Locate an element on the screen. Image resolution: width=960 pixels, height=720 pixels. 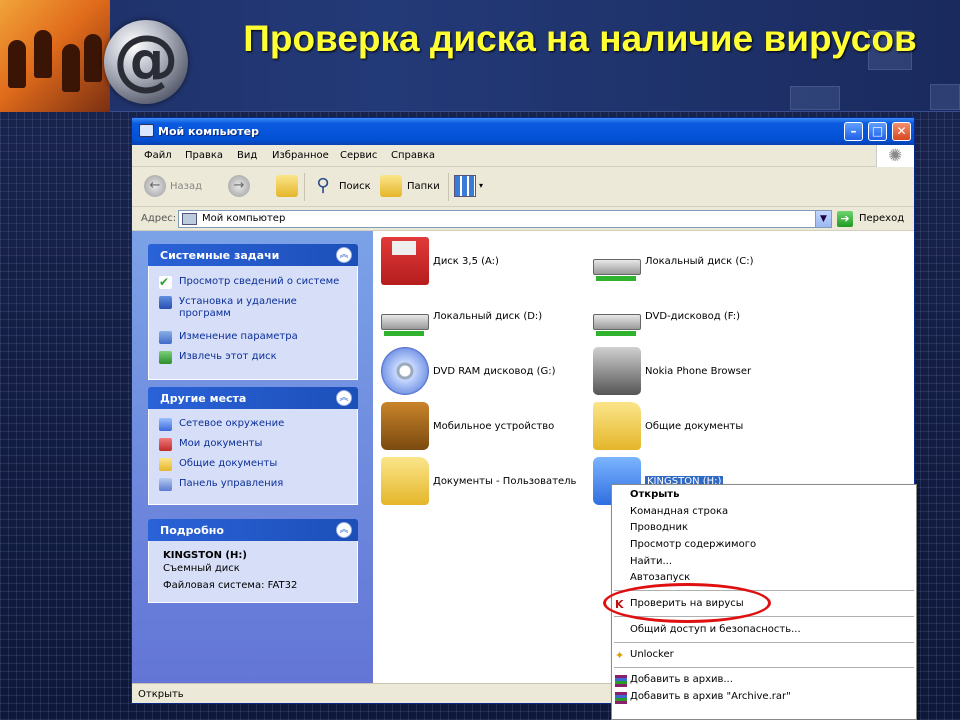
drive-item: Общие документы is located at coordinates (699, 427).